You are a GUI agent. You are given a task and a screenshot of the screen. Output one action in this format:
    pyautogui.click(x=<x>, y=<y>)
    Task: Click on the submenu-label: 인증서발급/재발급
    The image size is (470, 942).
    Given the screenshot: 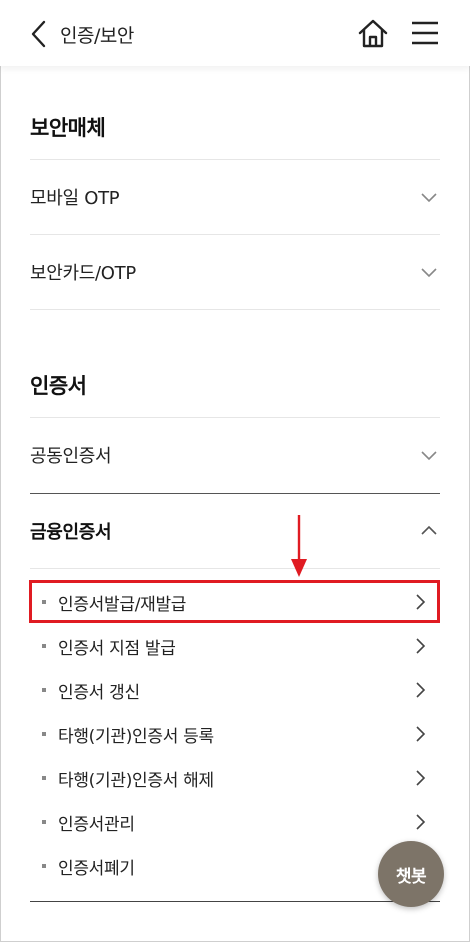 What is the action you would take?
    pyautogui.click(x=122, y=604)
    